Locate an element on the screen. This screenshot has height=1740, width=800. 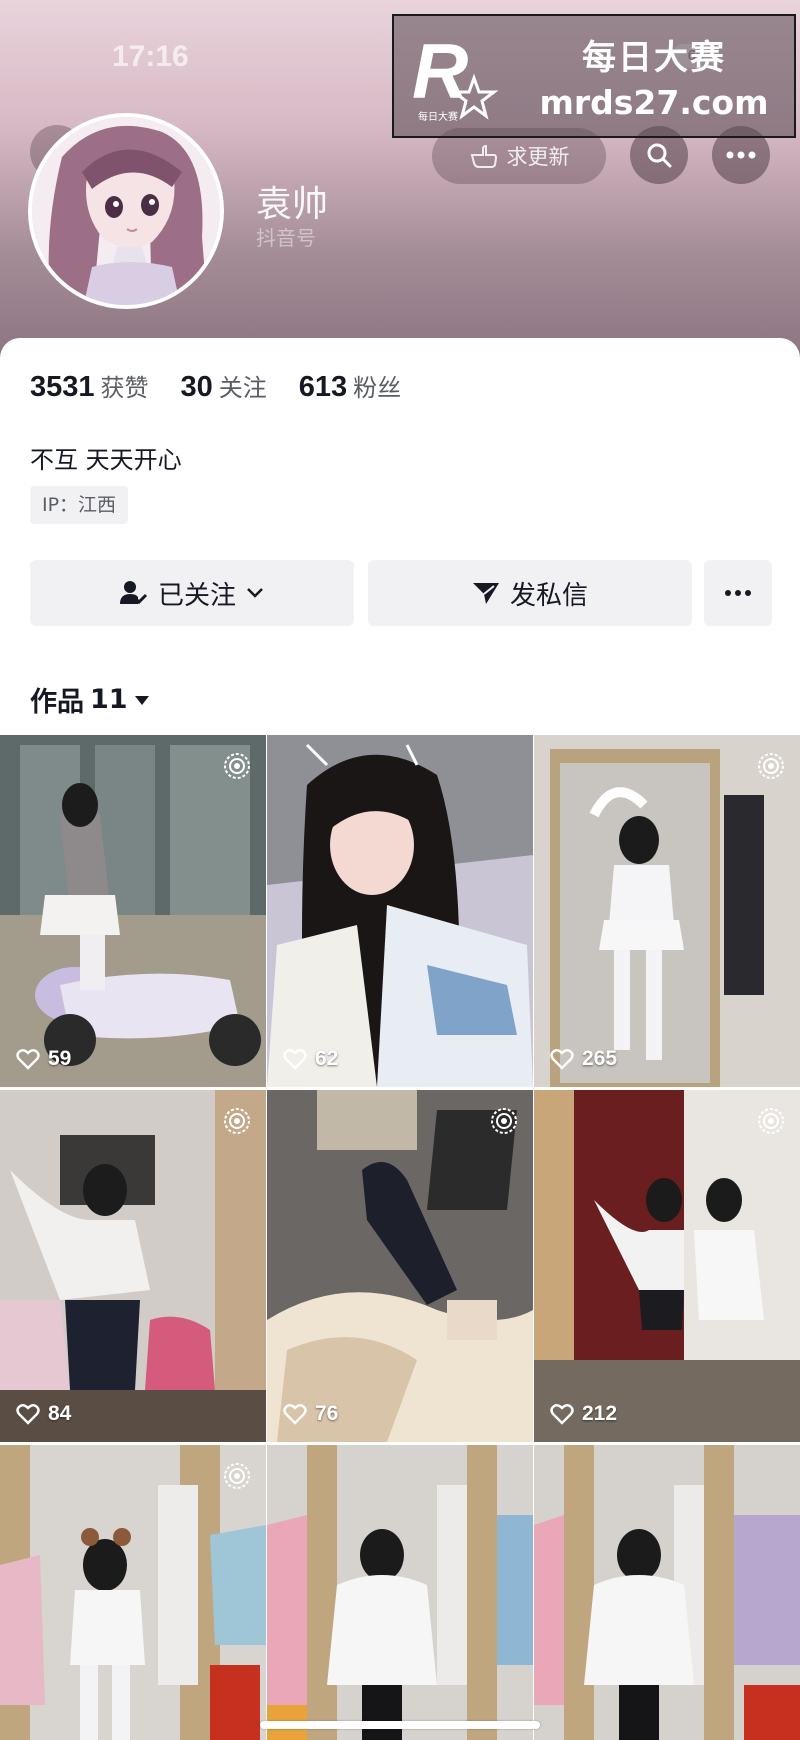
video-tile: 212 is located at coordinates (667, 1266).